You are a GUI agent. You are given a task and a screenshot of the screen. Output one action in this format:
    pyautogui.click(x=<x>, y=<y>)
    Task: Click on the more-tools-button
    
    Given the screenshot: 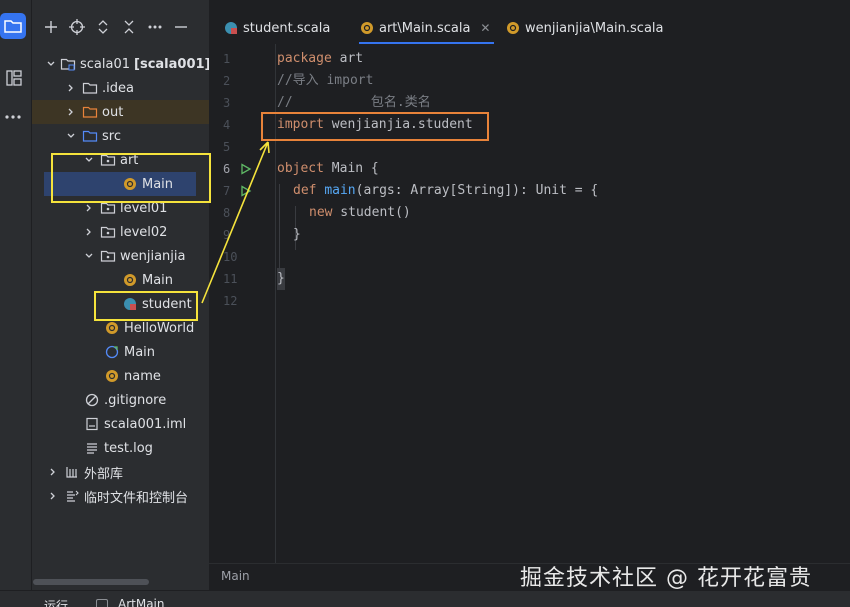 What is the action you would take?
    pyautogui.click(x=13, y=117)
    